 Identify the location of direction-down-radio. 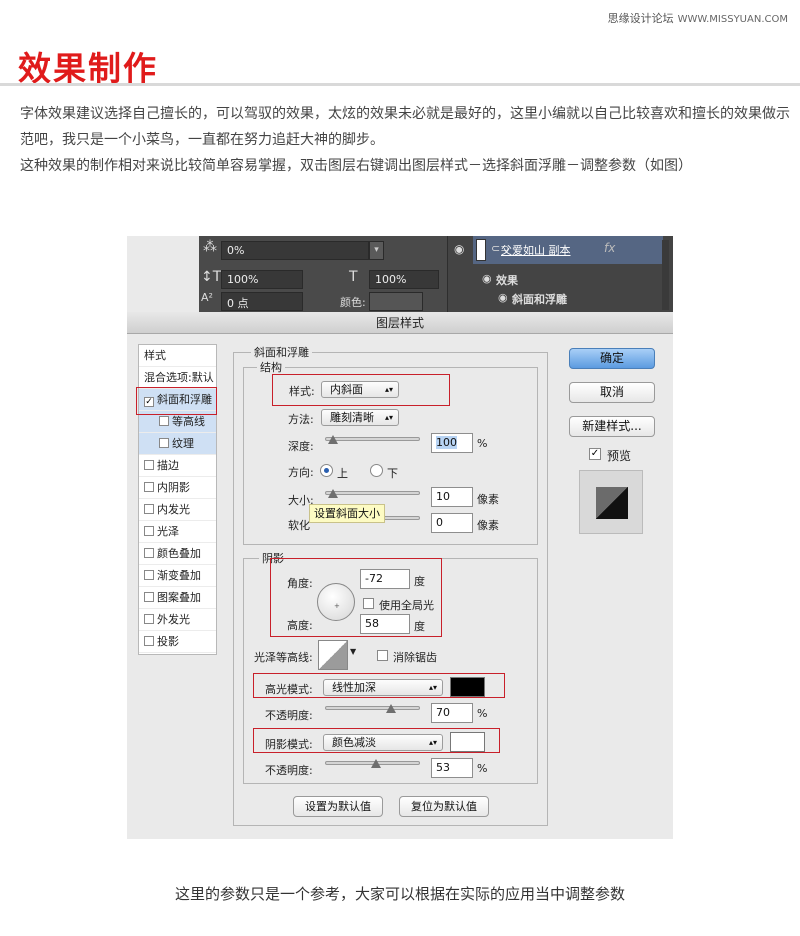
(376, 470).